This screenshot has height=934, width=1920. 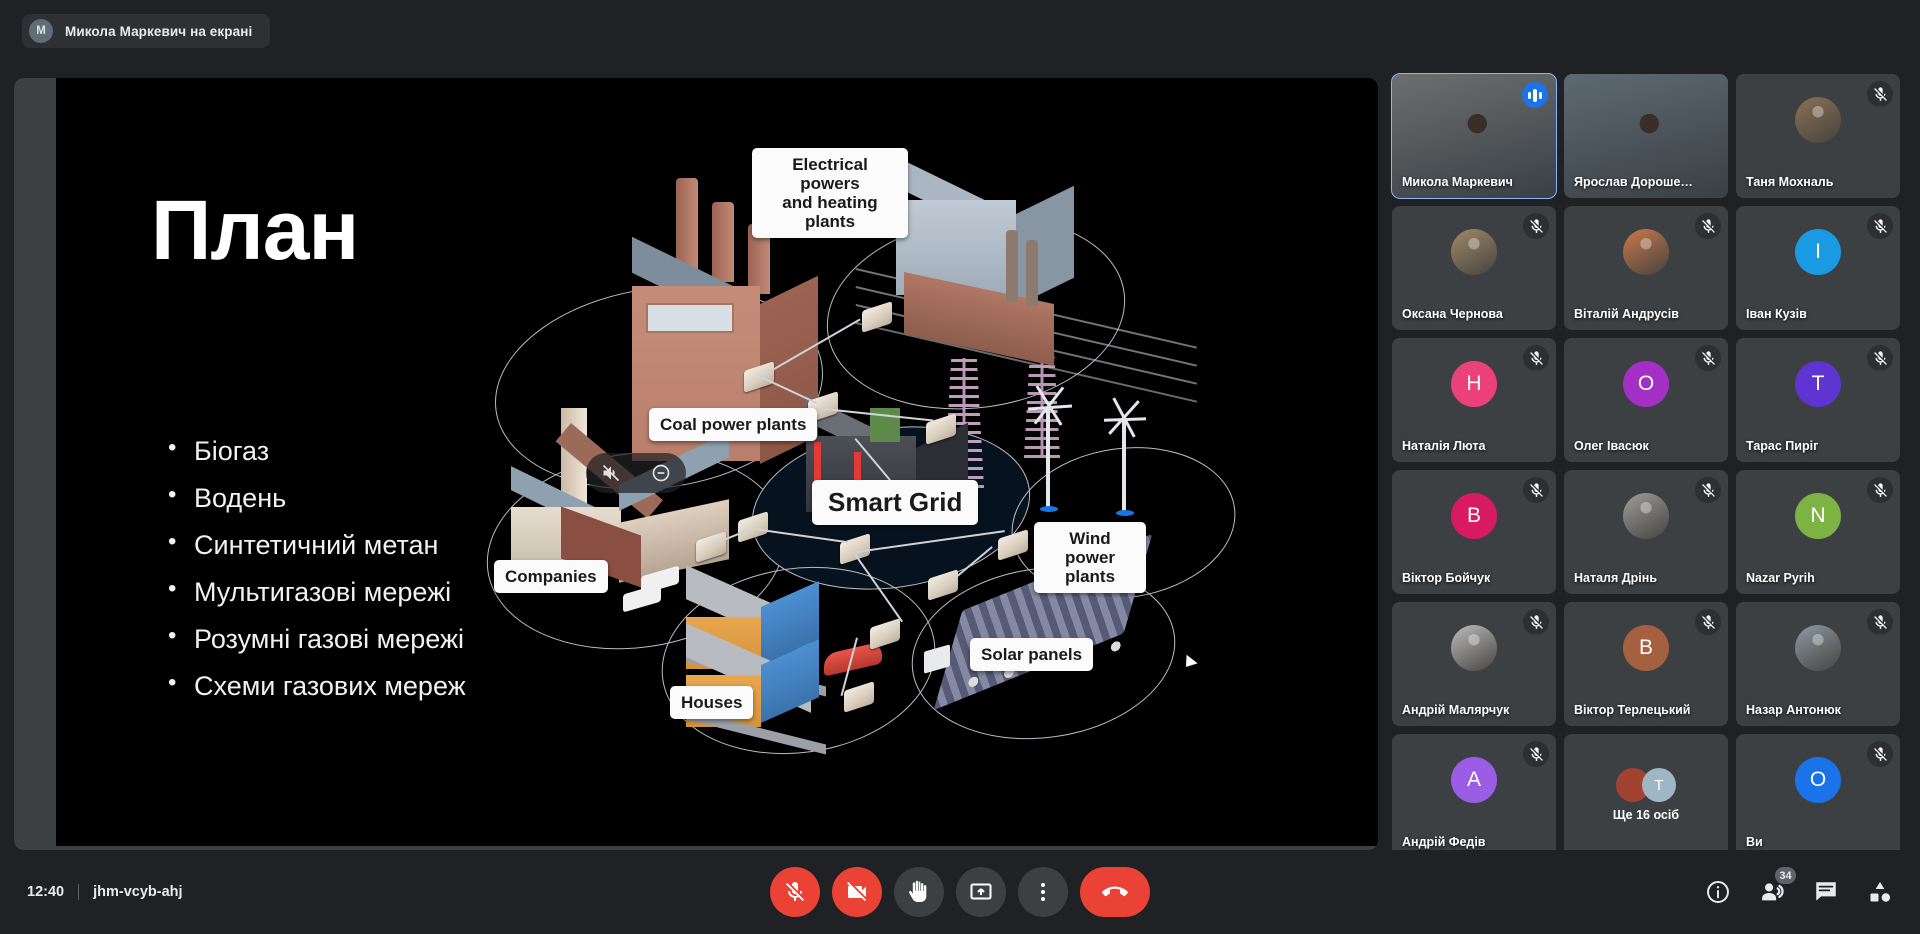 I want to click on leave-call-button, so click(x=1115, y=892).